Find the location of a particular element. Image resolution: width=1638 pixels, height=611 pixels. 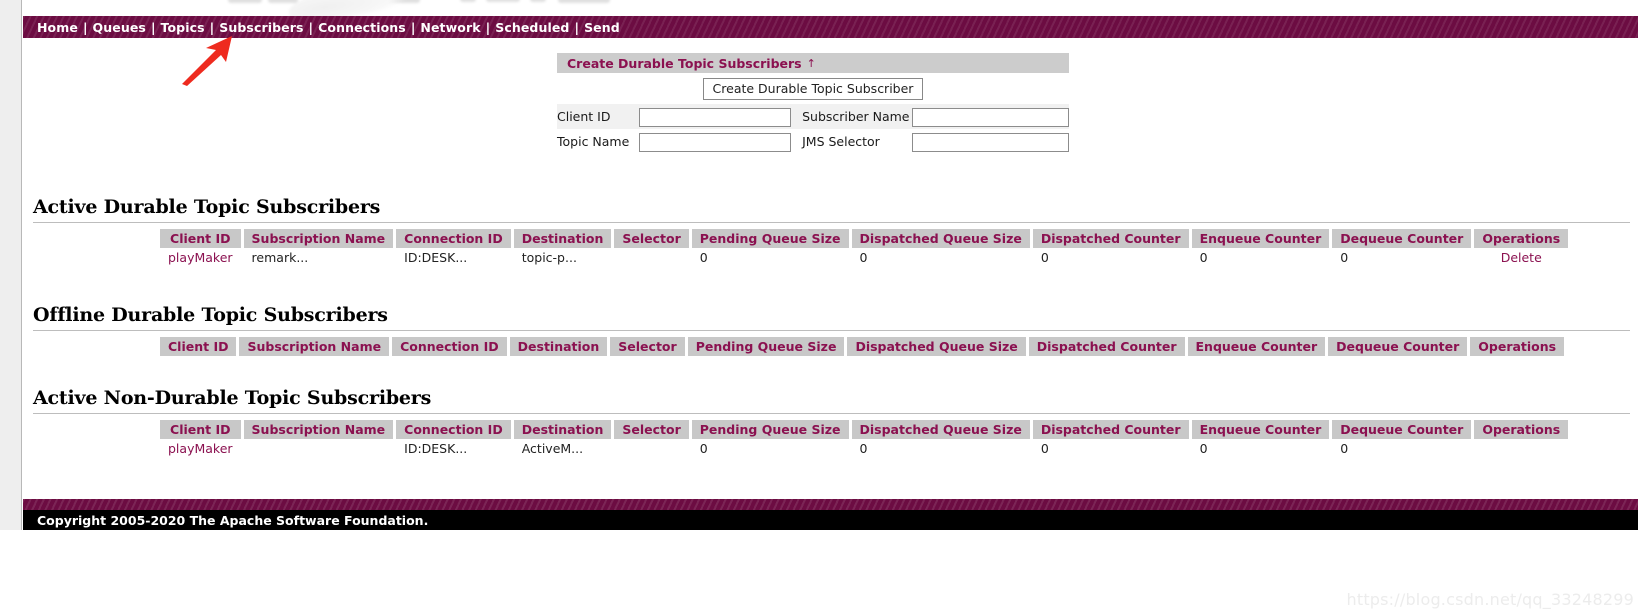

create-form-title-bar: Create Durable Topic Subscribers ↑ is located at coordinates (813, 63).